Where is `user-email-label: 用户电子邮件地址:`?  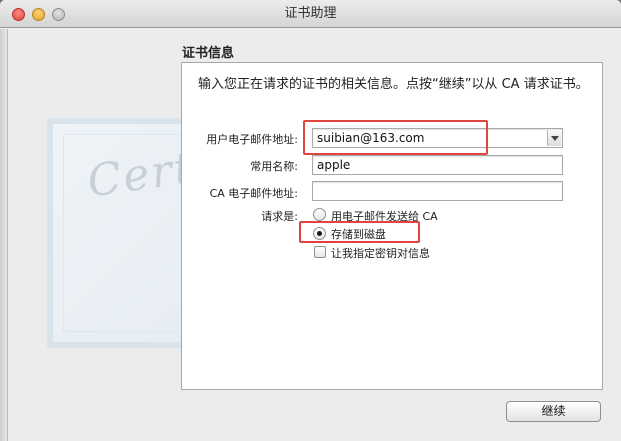
user-email-label: 用户电子邮件地址: is located at coordinates (252, 139).